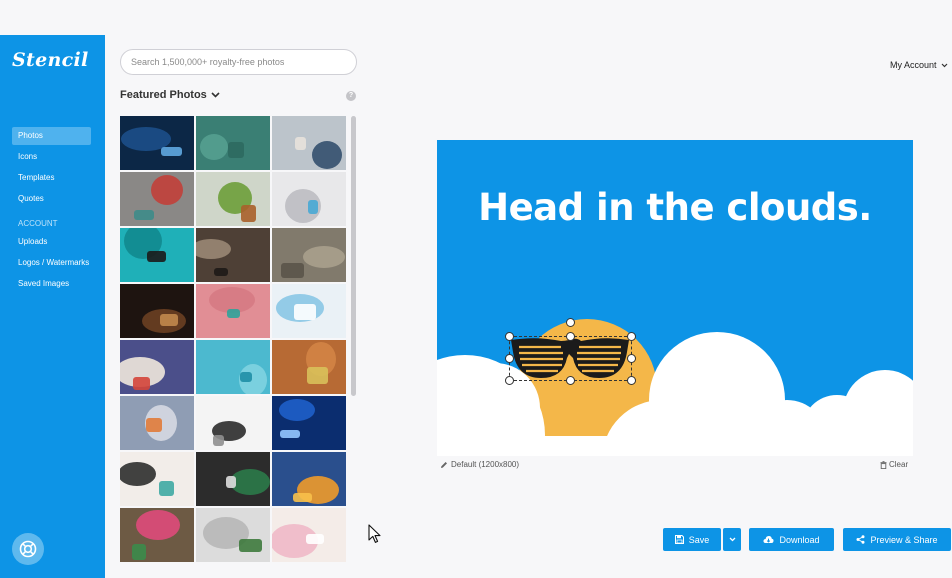 The width and height of the screenshot is (952, 578). Describe the element at coordinates (51, 242) in the screenshot. I see `sidebar-item-uploads: Uploads` at that location.